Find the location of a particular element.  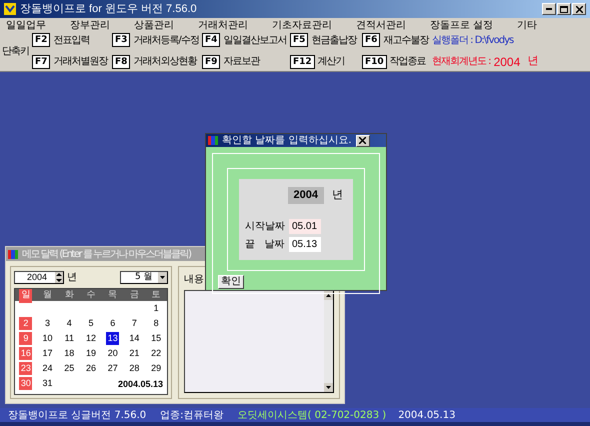

calendar-app-icon is located at coordinates (13, 254).